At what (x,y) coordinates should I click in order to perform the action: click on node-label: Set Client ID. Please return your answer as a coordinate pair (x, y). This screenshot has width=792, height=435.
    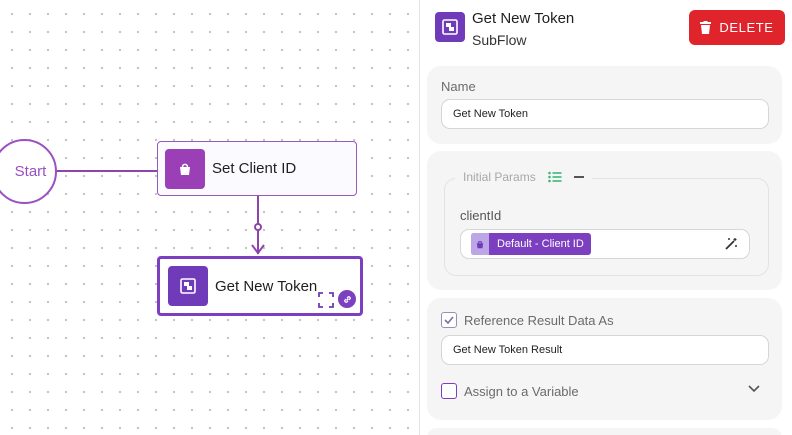
    Looking at the image, I should click on (254, 168).